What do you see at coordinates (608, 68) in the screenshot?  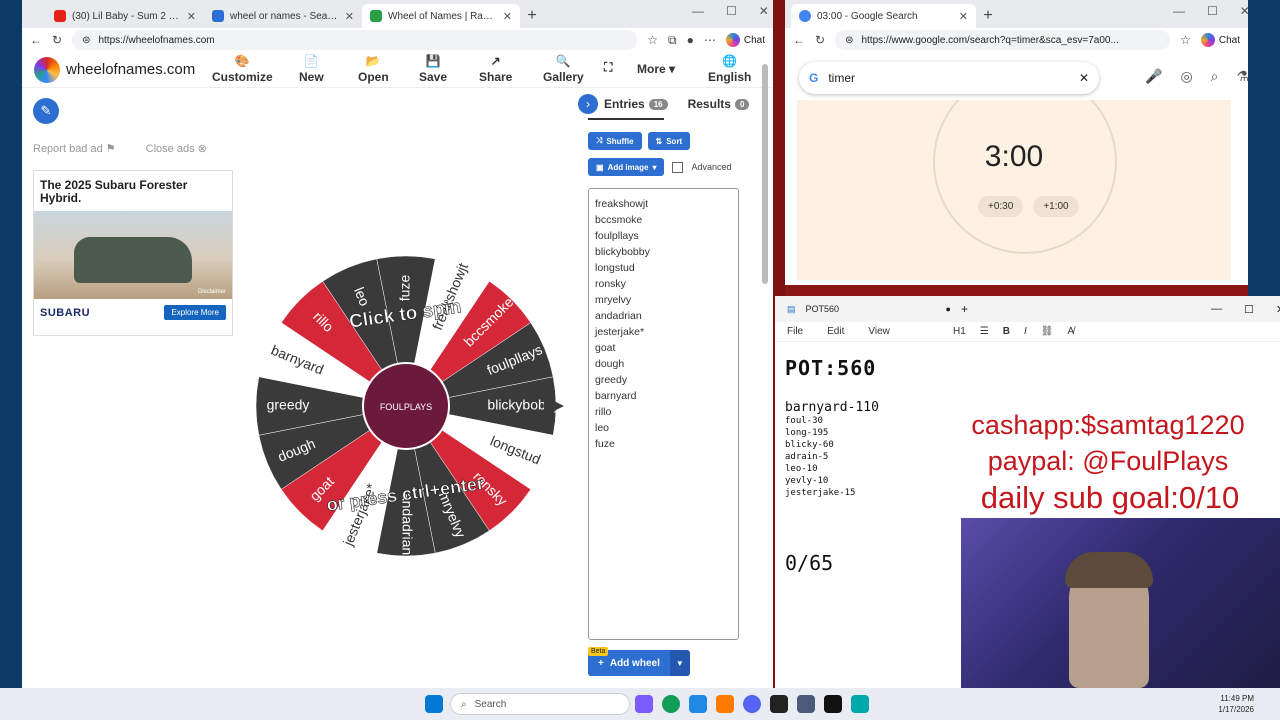 I see `fullscreen-button: ⛶` at bounding box center [608, 68].